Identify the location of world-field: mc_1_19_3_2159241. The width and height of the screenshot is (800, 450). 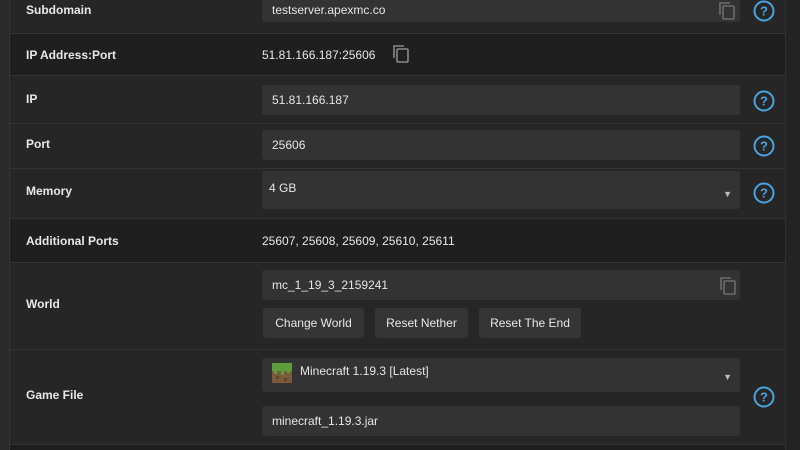
(501, 285).